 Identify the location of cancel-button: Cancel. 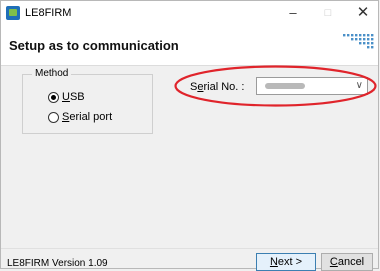
(347, 262).